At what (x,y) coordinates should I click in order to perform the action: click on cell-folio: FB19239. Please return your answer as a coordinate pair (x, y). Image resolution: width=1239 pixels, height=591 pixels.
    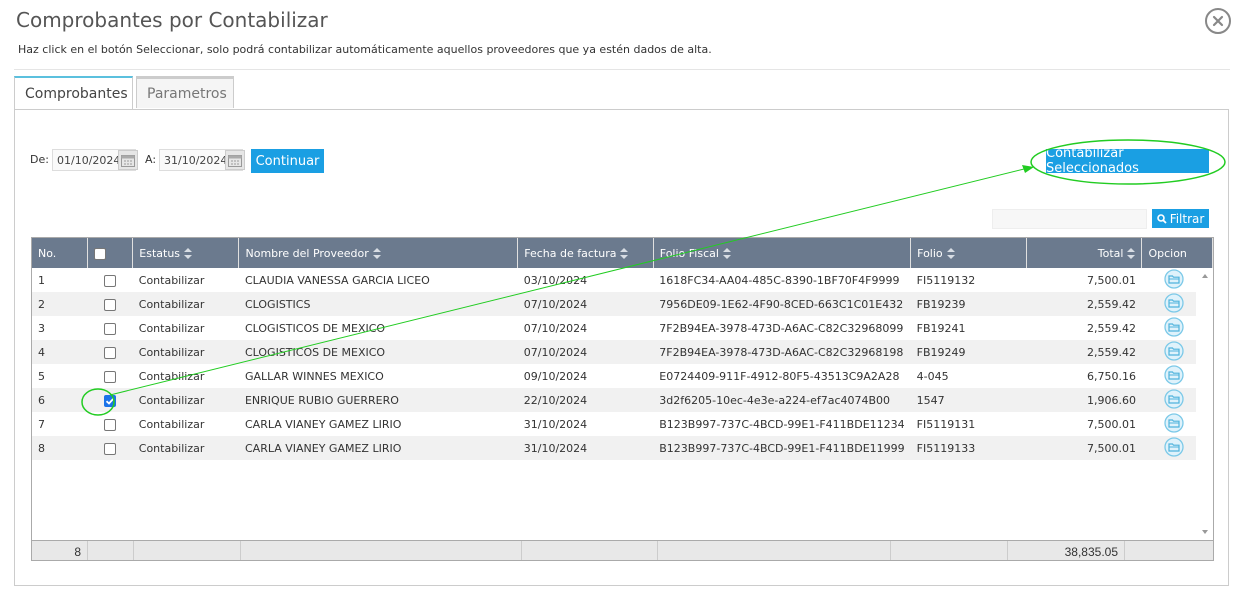
    Looking at the image, I should click on (968, 304).